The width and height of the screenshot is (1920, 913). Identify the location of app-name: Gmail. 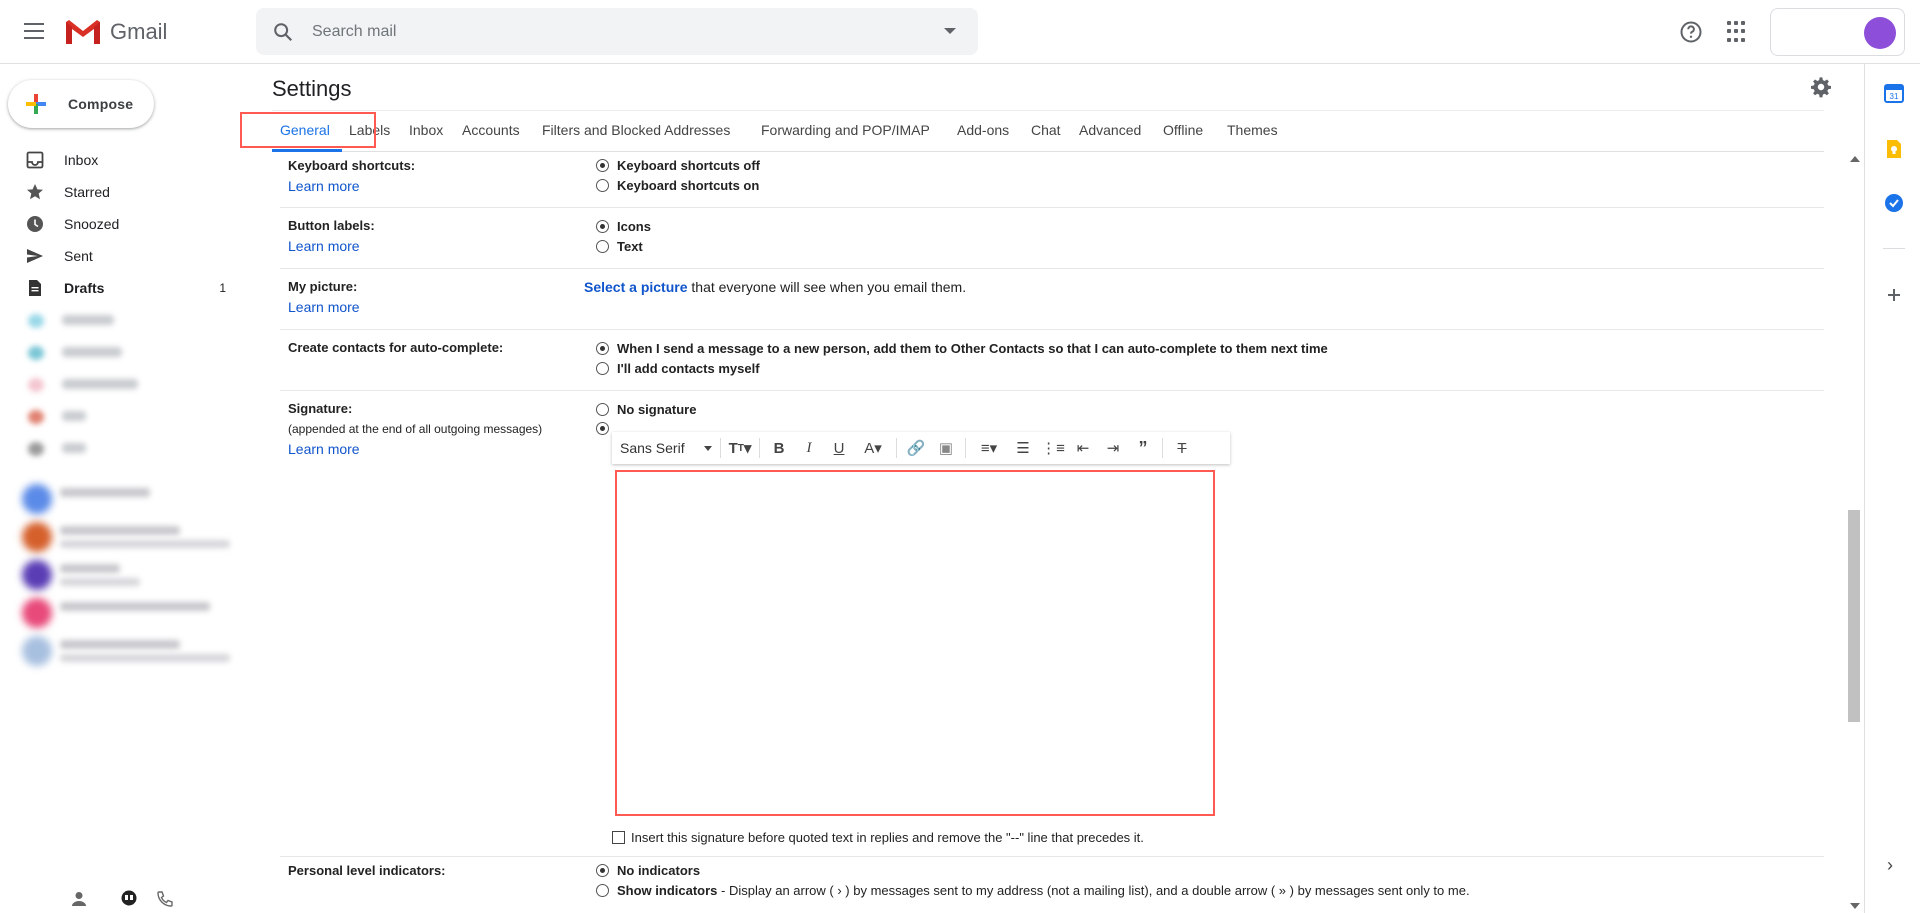
(139, 31).